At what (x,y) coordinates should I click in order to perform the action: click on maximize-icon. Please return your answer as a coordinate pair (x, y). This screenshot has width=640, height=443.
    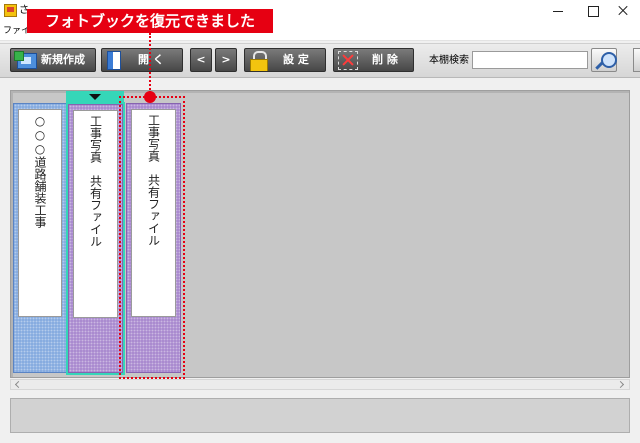
    Looking at the image, I should click on (593, 11).